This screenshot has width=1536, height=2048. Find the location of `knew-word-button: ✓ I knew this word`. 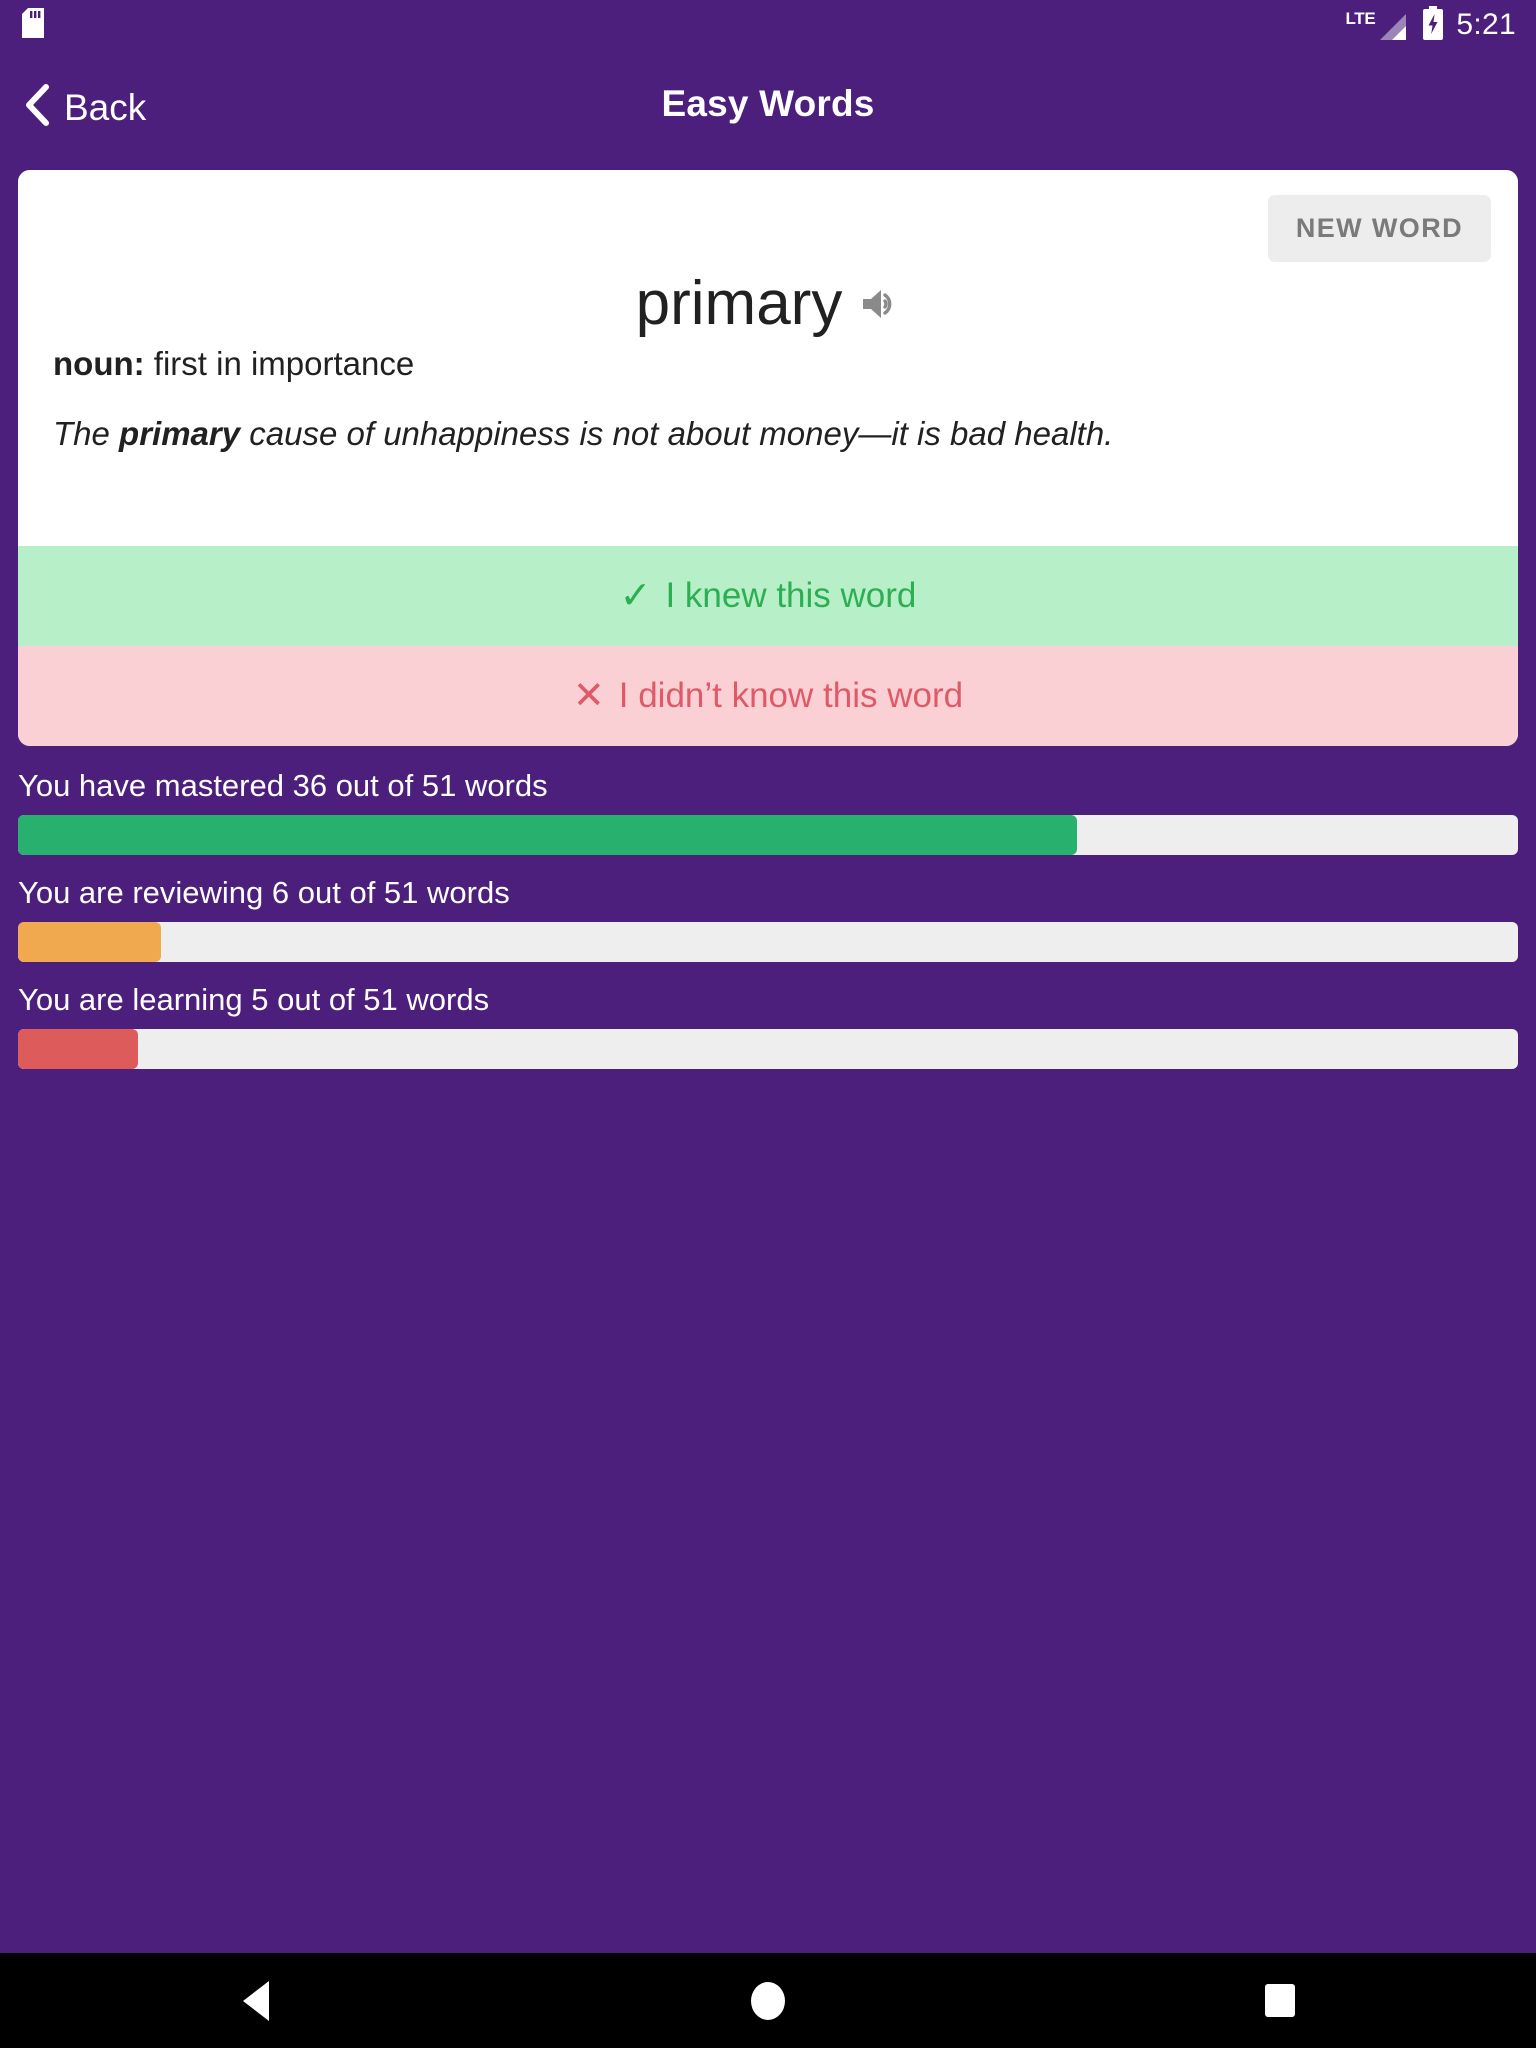

knew-word-button: ✓ I knew this word is located at coordinates (768, 596).